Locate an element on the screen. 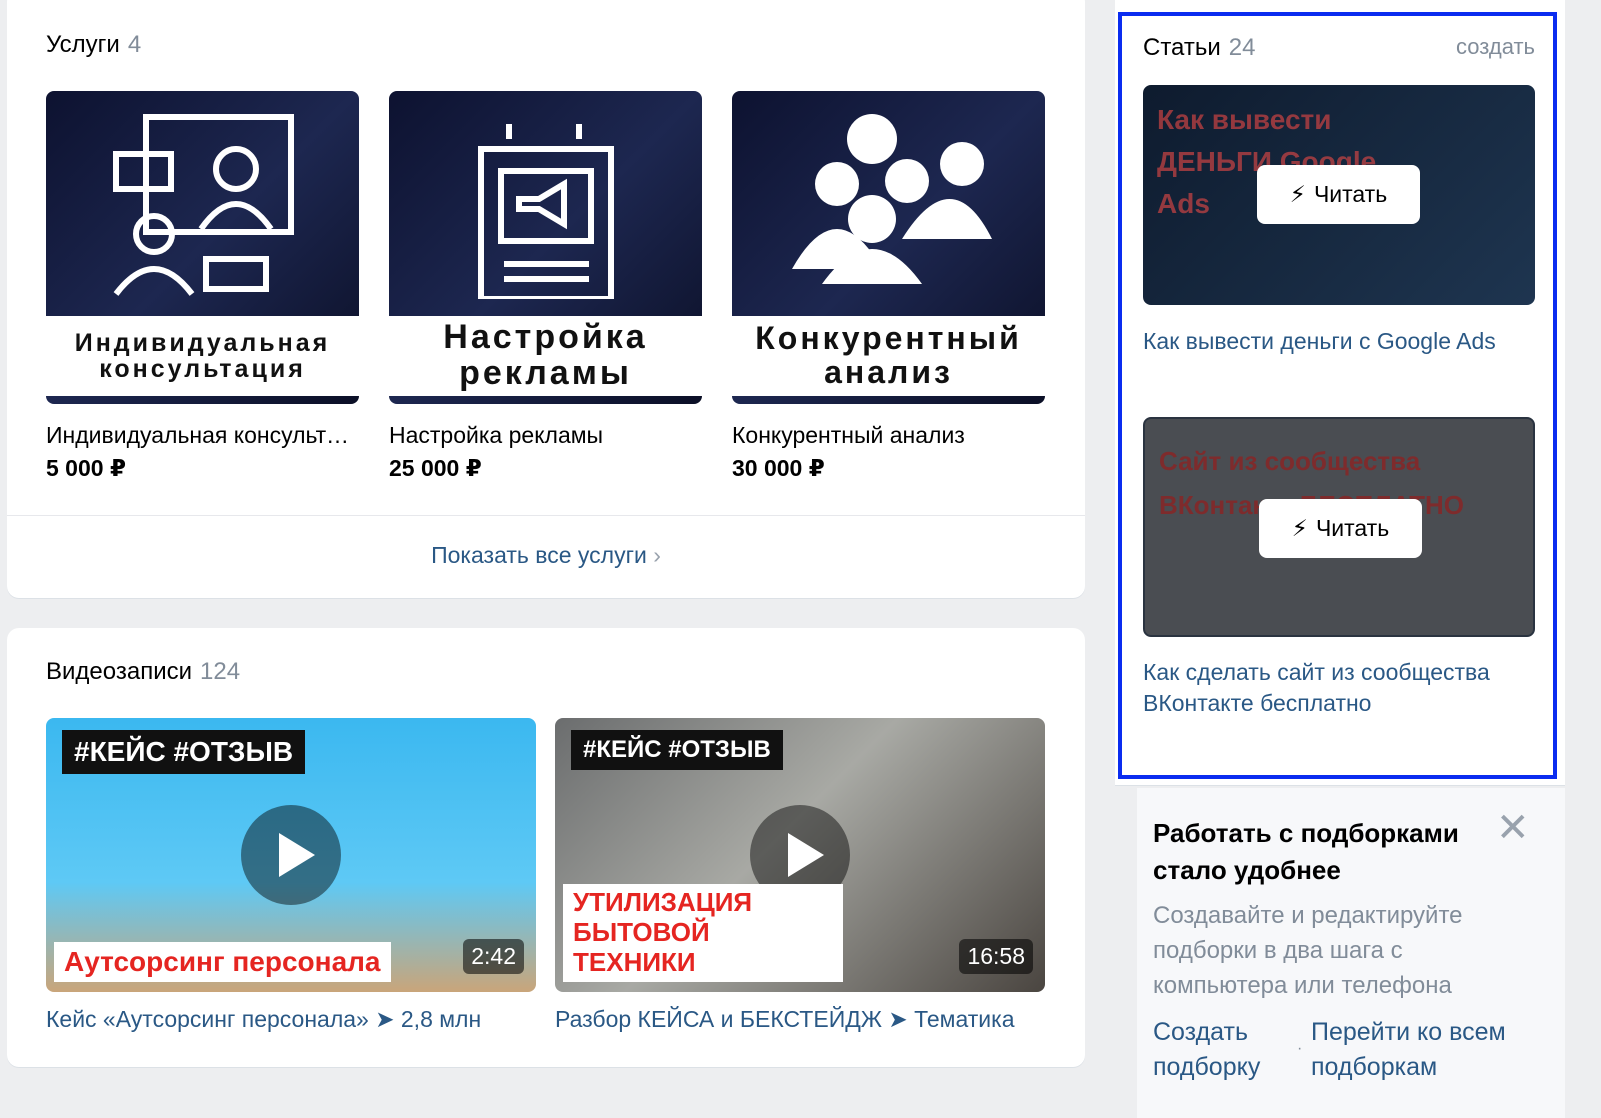 Image resolution: width=1601 pixels, height=1118 pixels. article-cover: Как вывести ДЕНЬГИ Google Ads ⚡ Читать is located at coordinates (1339, 195).